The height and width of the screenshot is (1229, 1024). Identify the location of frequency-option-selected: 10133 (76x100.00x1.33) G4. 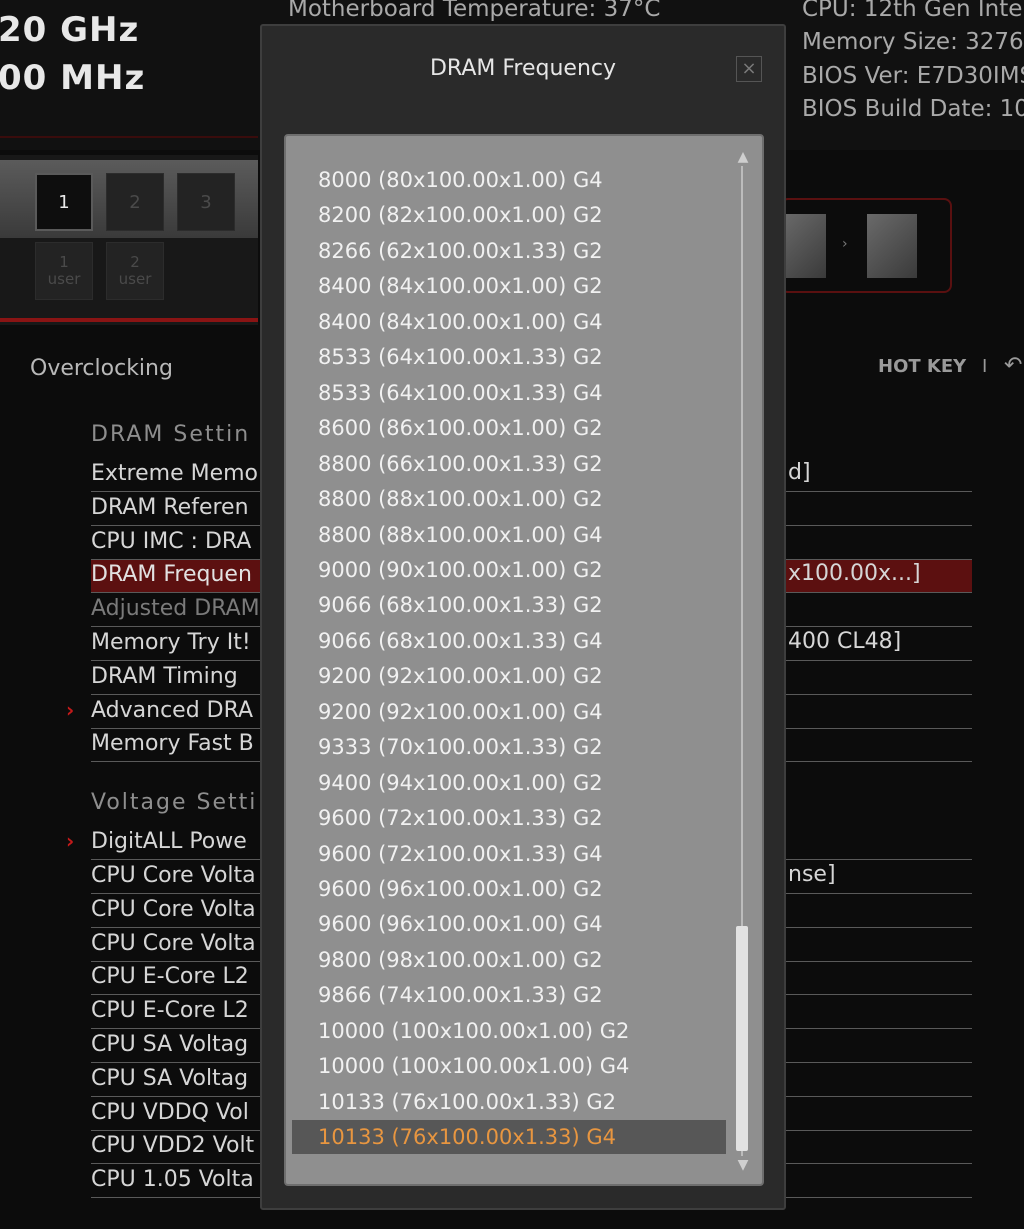
(509, 1137).